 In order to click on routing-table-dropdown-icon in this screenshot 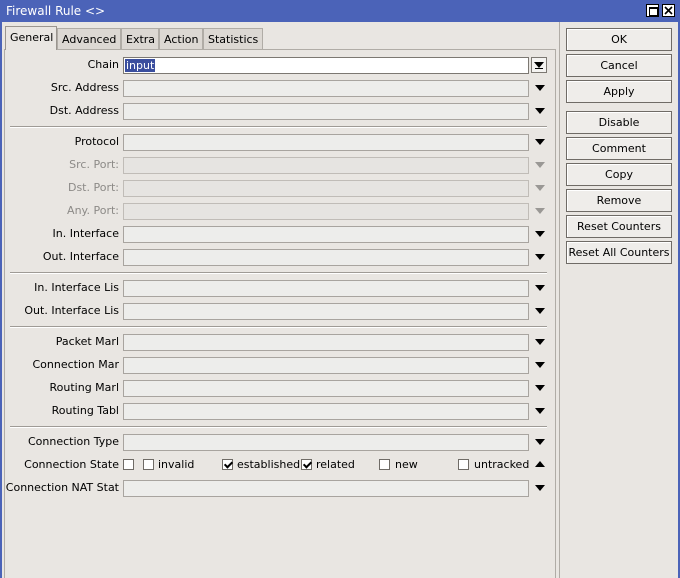, I will do `click(540, 411)`.